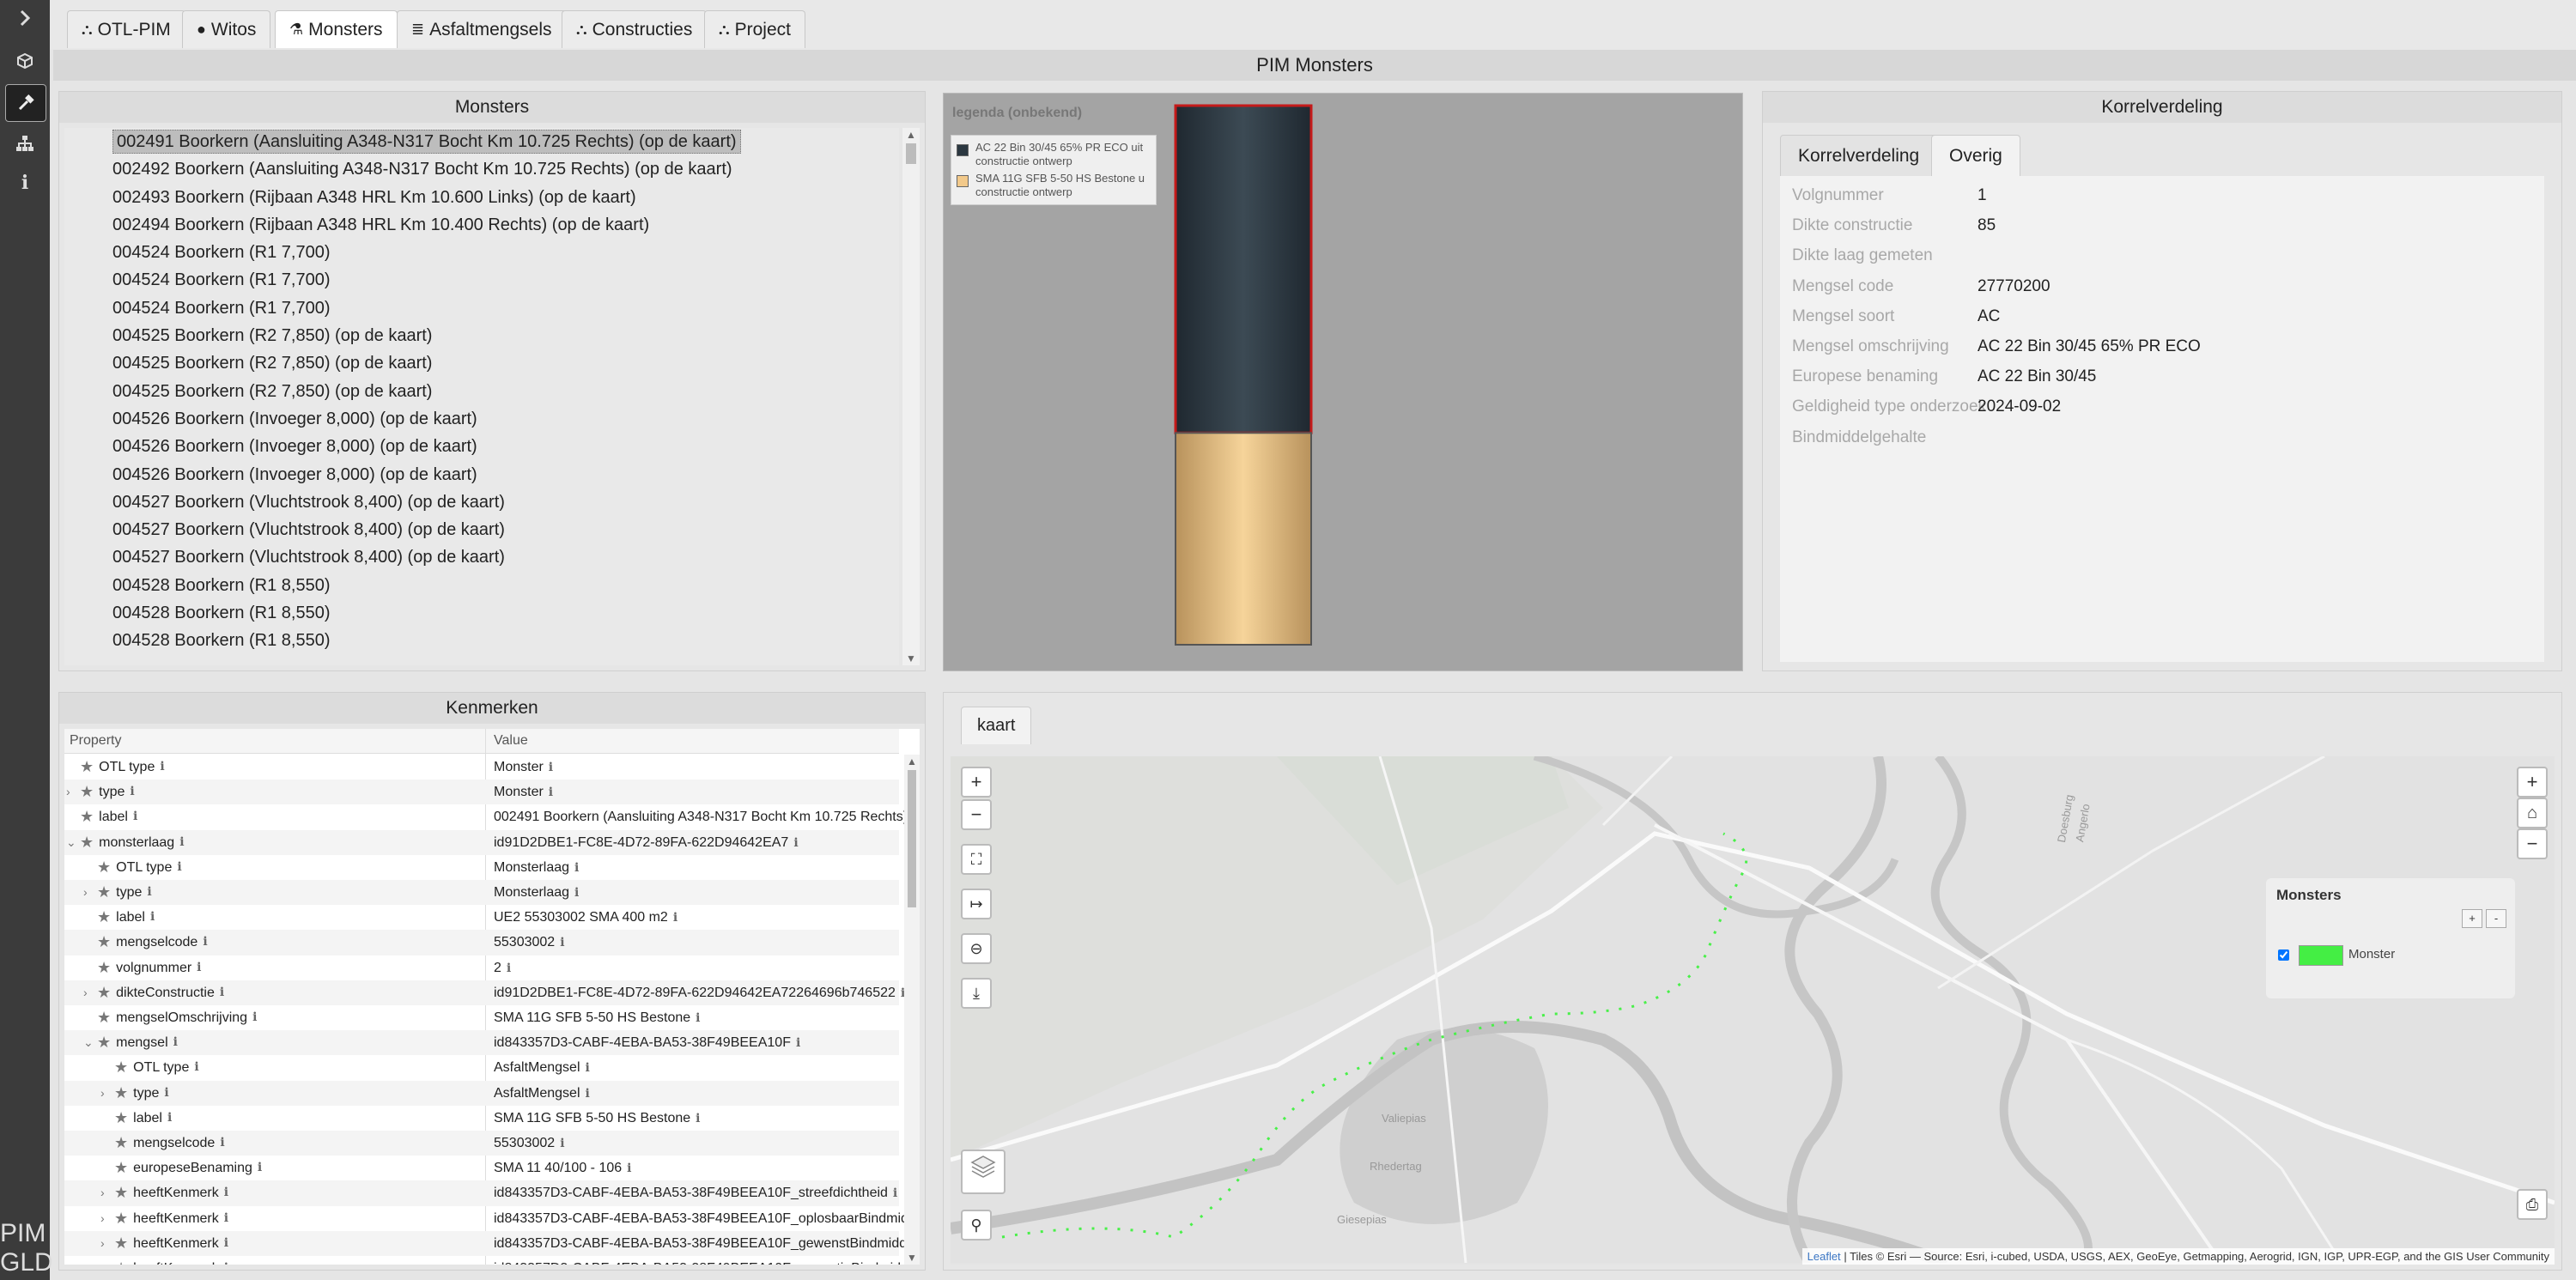 Image resolution: width=2576 pixels, height=1280 pixels. What do you see at coordinates (25, 61) in the screenshot?
I see `cube-icon` at bounding box center [25, 61].